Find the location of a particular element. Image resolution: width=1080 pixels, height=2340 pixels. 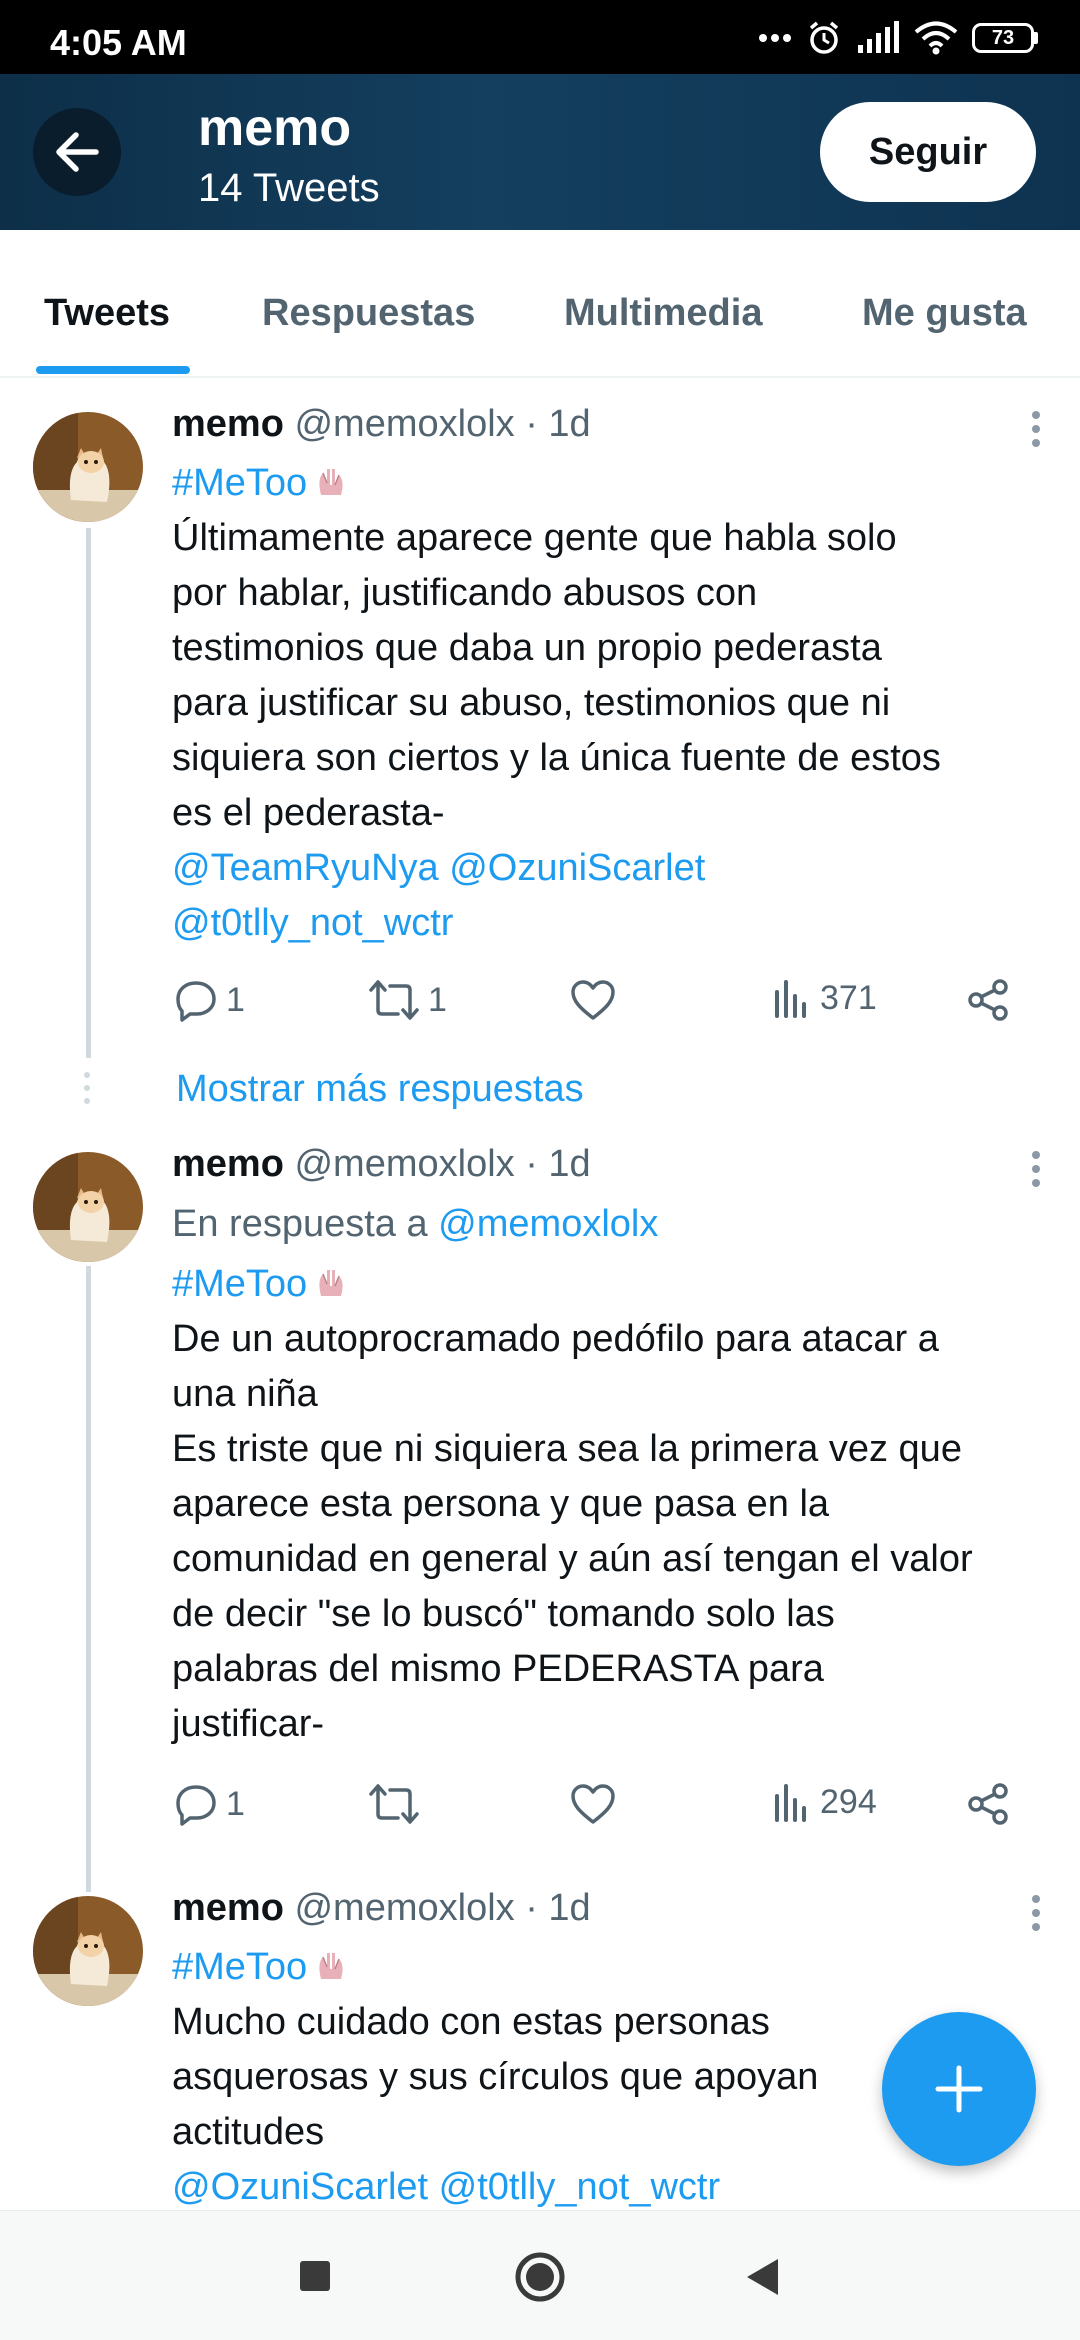

profile-name: memo is located at coordinates (275, 128).